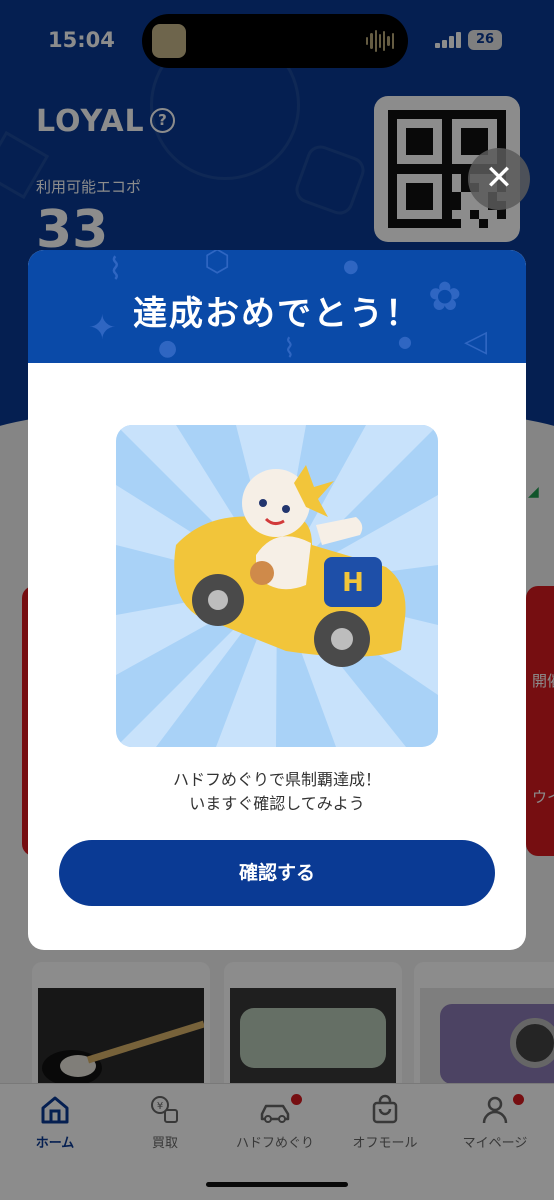  Describe the element at coordinates (277, 314) in the screenshot. I see `modal-title: 達成おめでとう！` at that location.